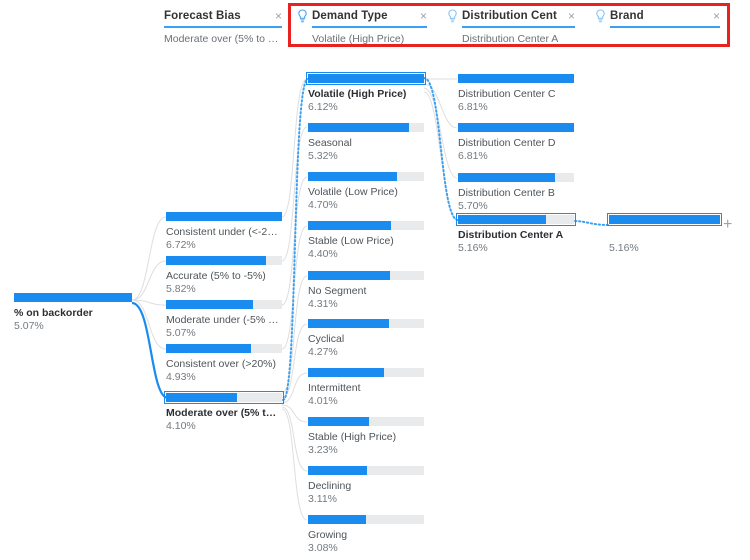 The image size is (750, 560). I want to click on tree-node-volatile-high-price: Volatile (High Price) 6.12%, so click(366, 92).